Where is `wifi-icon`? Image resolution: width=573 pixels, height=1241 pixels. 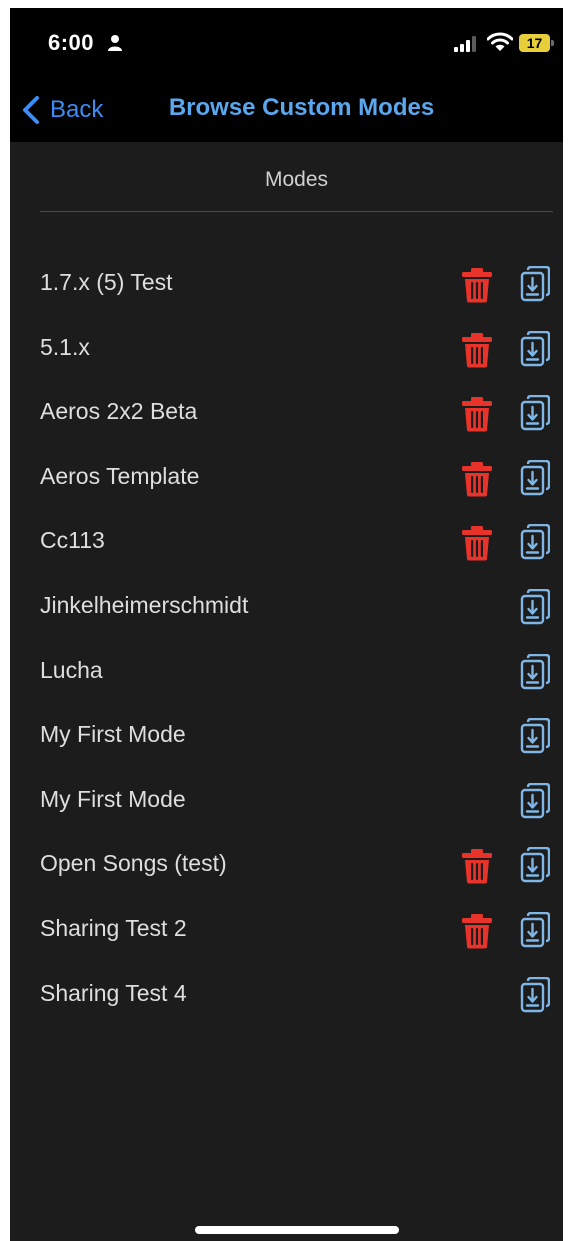 wifi-icon is located at coordinates (500, 41).